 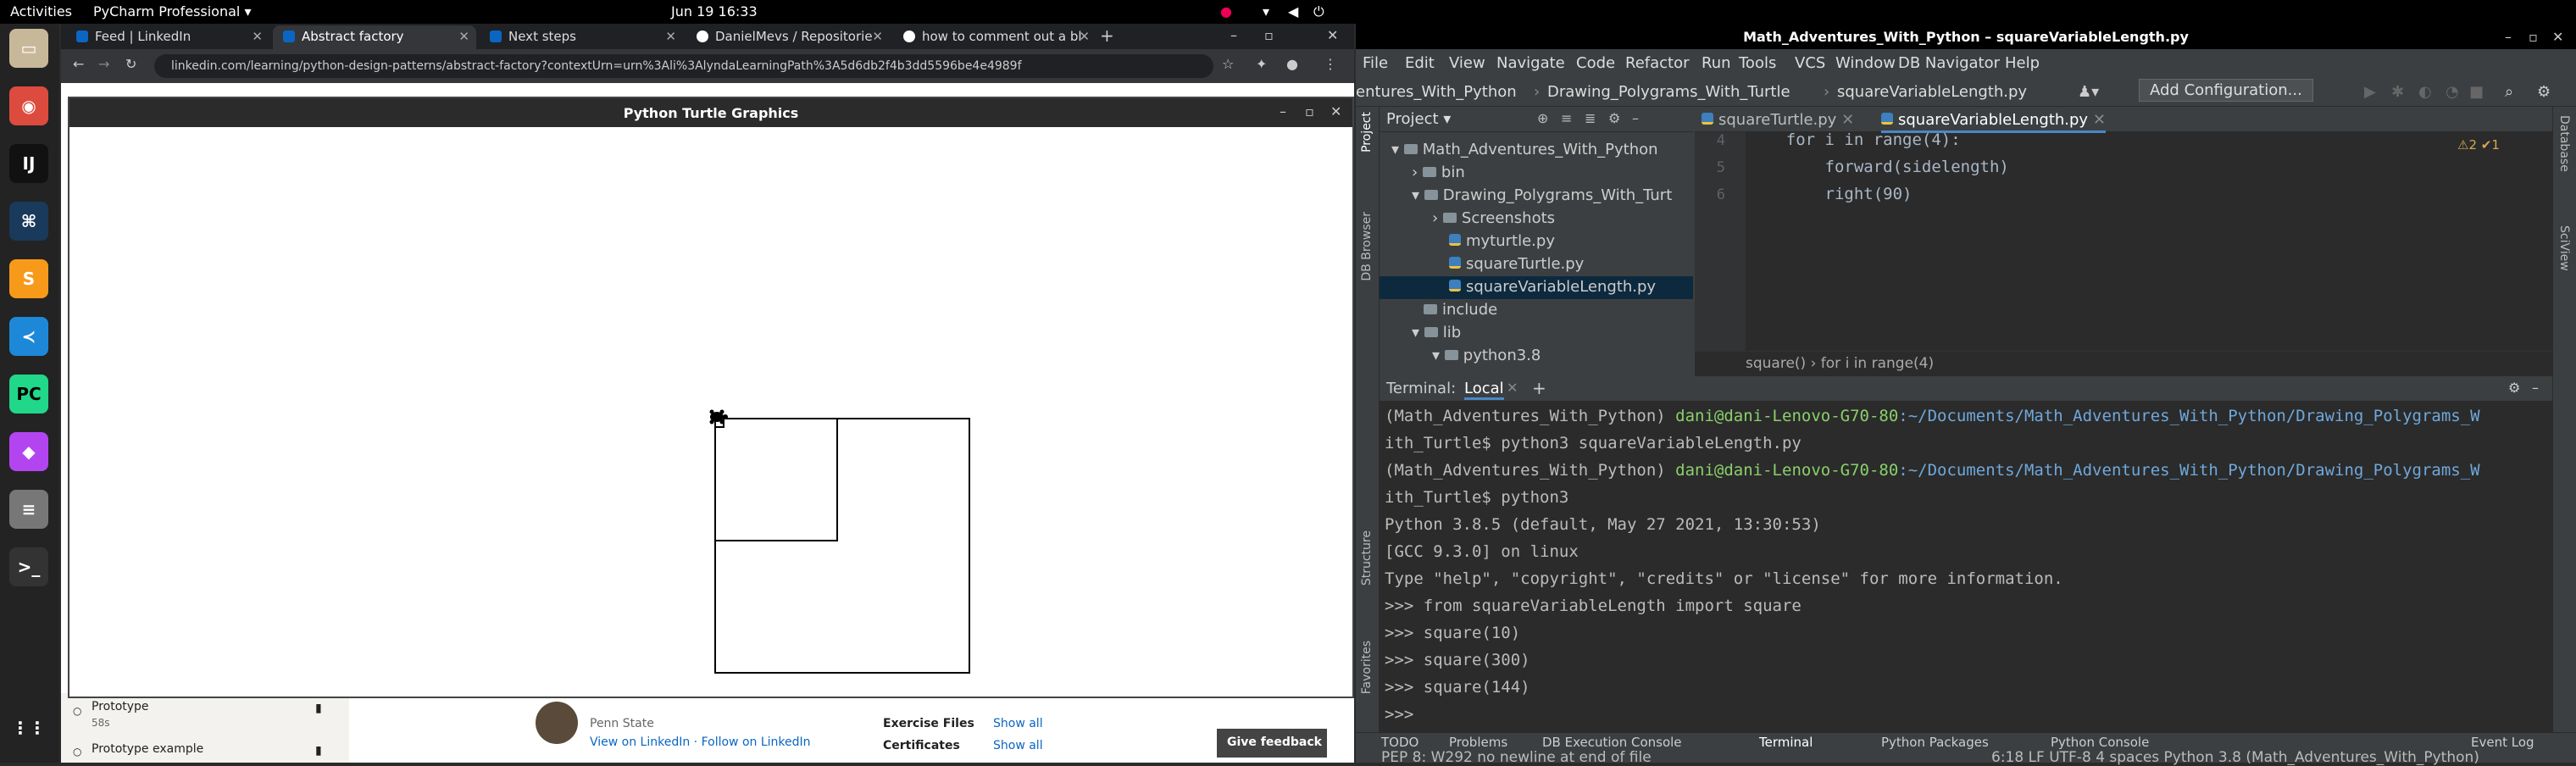 I want to click on activities-button: Activities, so click(x=41, y=11).